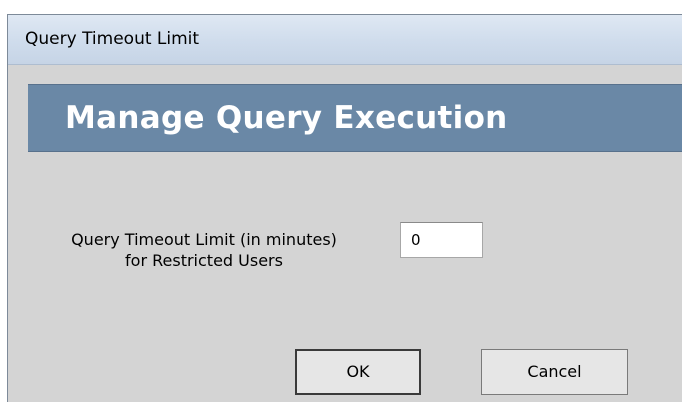 This screenshot has height=402, width=682. Describe the element at coordinates (345, 40) in the screenshot. I see `dialog-title-bar: Query Timeout Limit` at that location.